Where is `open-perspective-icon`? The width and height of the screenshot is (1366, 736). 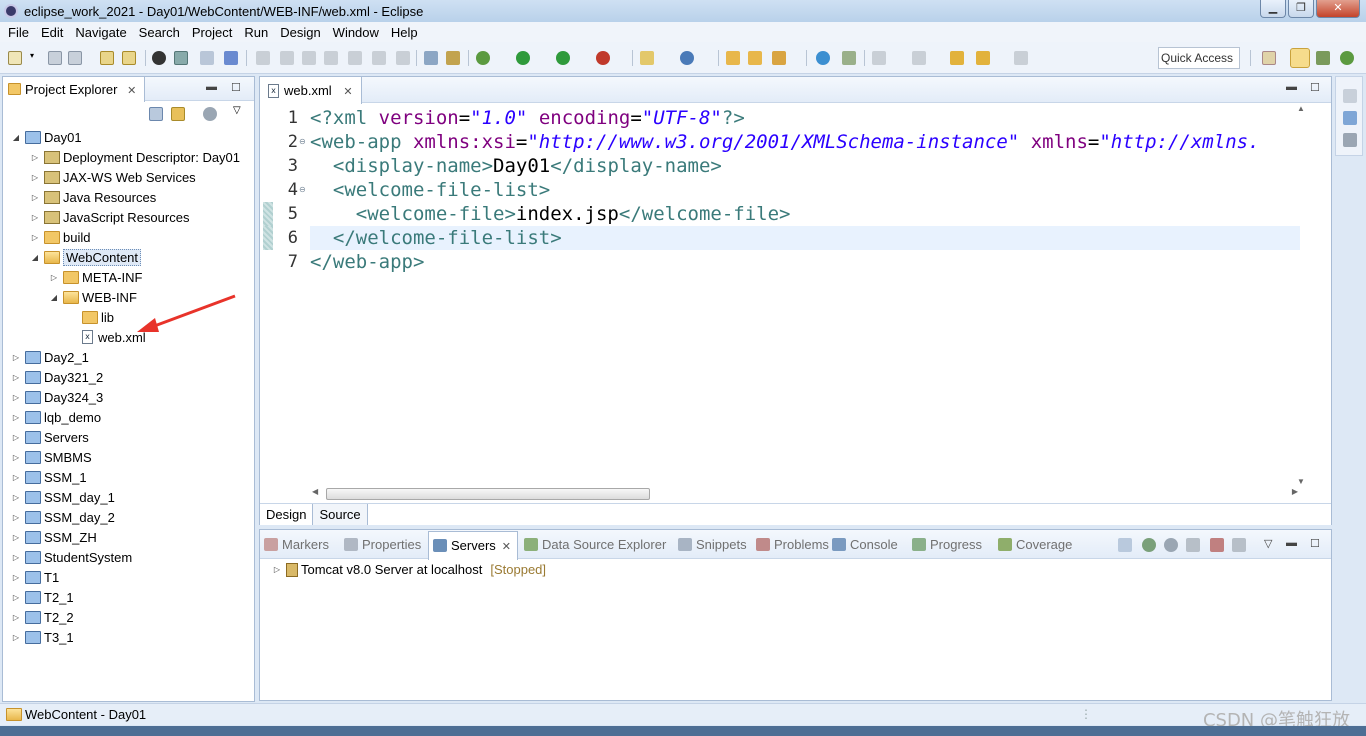
open-perspective-icon is located at coordinates (1269, 58).